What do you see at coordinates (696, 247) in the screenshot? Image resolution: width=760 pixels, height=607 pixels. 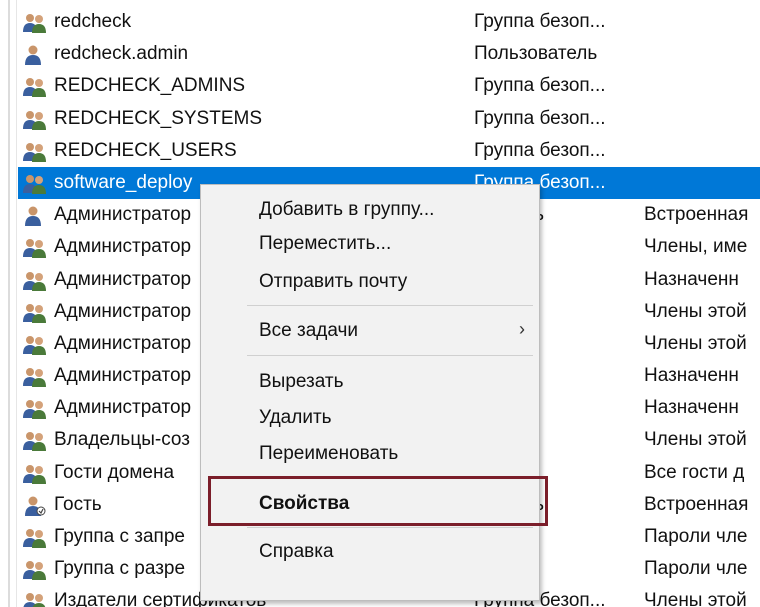 I see `object-description: Члены, име` at bounding box center [696, 247].